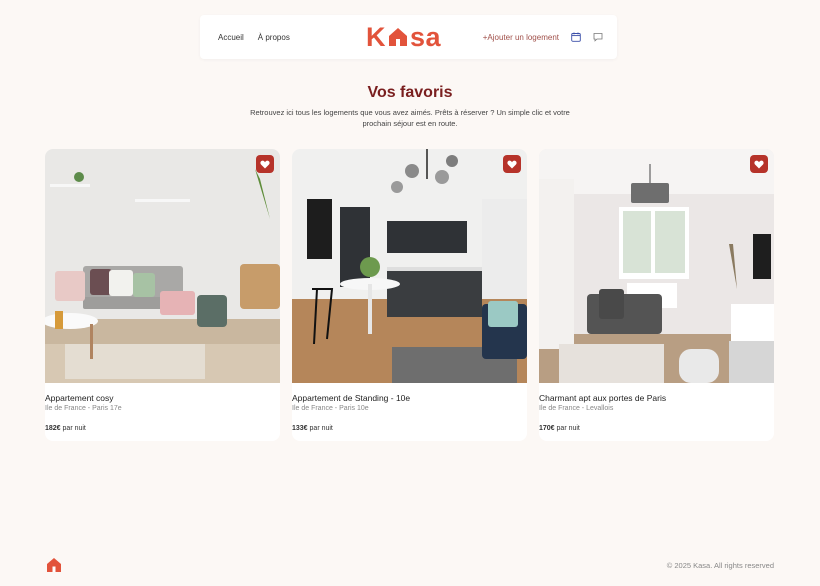 This screenshot has height=586, width=820. I want to click on price-value: 170€, so click(547, 428).